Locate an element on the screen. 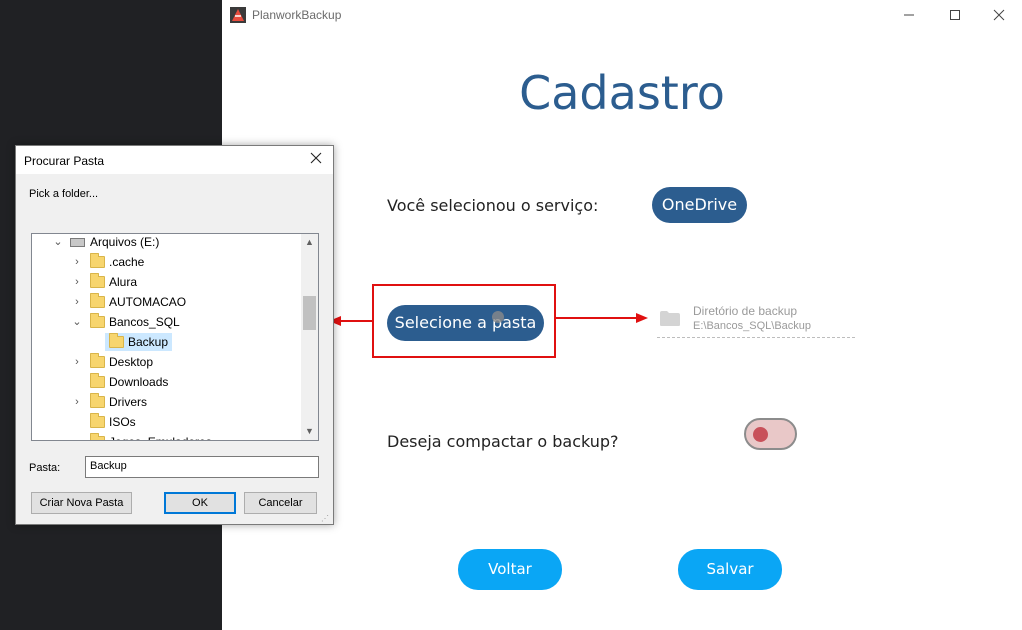  minimize-button is located at coordinates (909, 15).